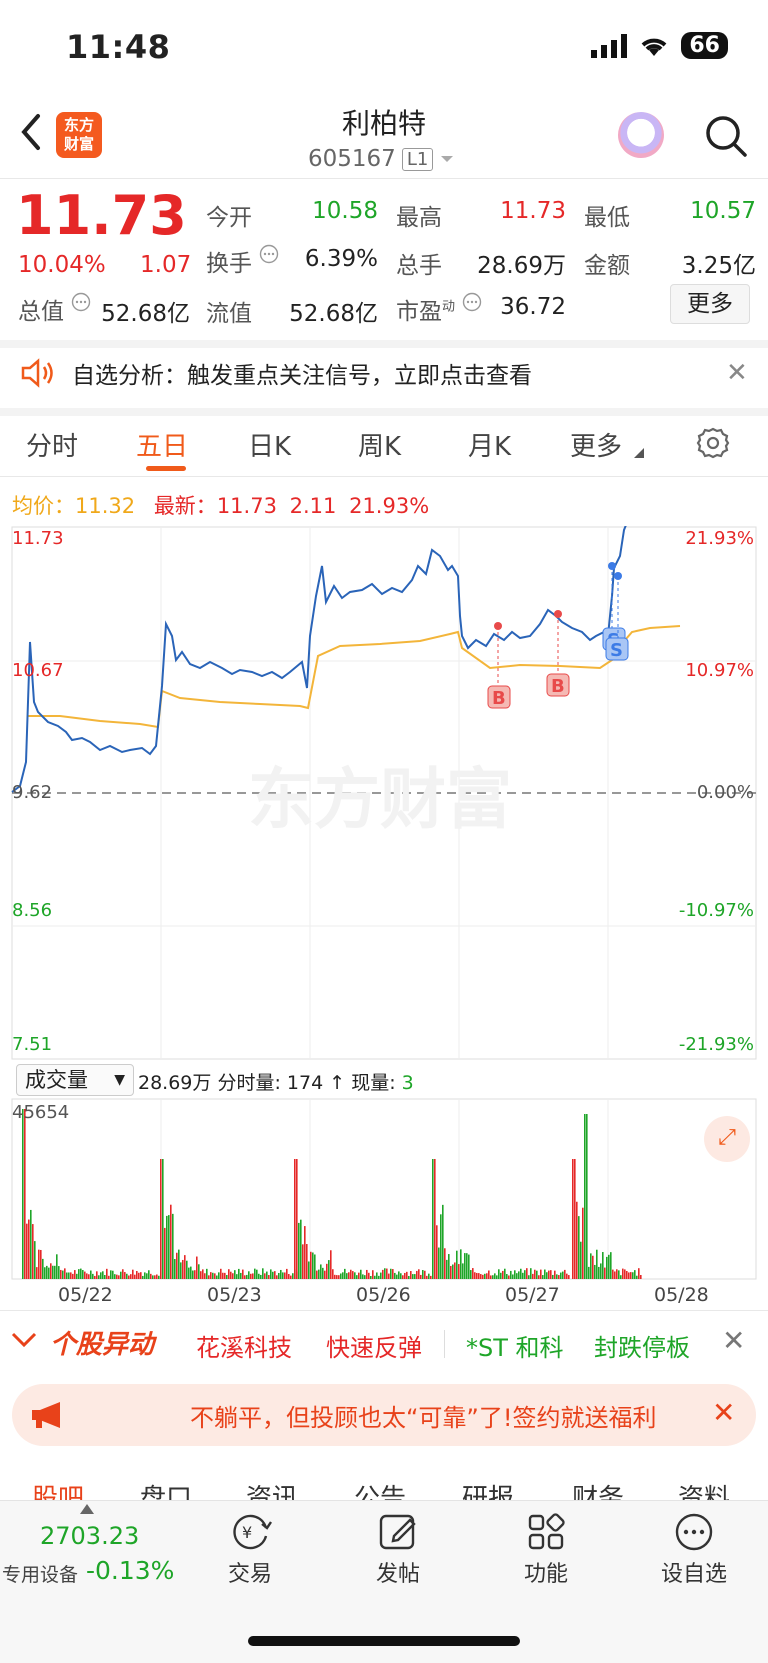 This screenshot has width=768, height=1663. I want to click on pe-label: 市盈动, so click(439, 309).